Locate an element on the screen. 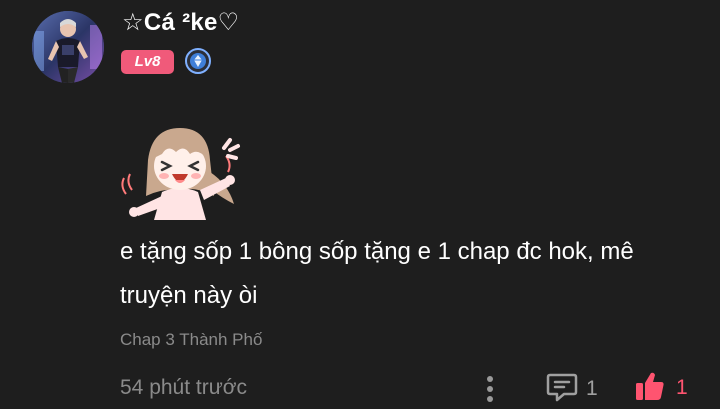 The height and width of the screenshot is (409, 720). thumbs-up-icon is located at coordinates (650, 388).